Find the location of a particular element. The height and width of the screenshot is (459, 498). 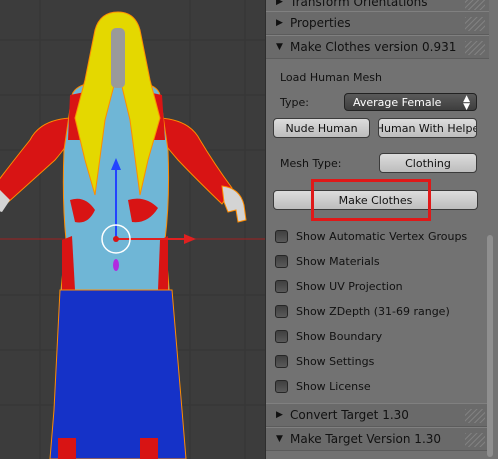

foot-right is located at coordinates (149, 448).